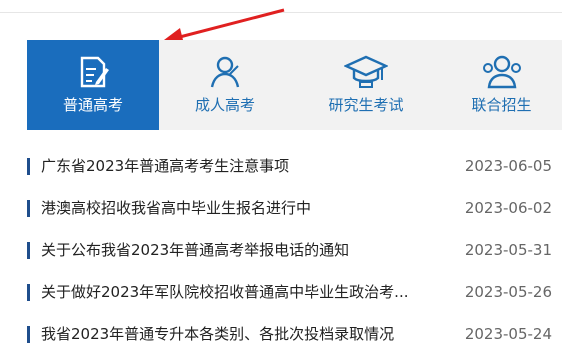 The image size is (562, 357). I want to click on news-date: 2023-05-26, so click(508, 292).